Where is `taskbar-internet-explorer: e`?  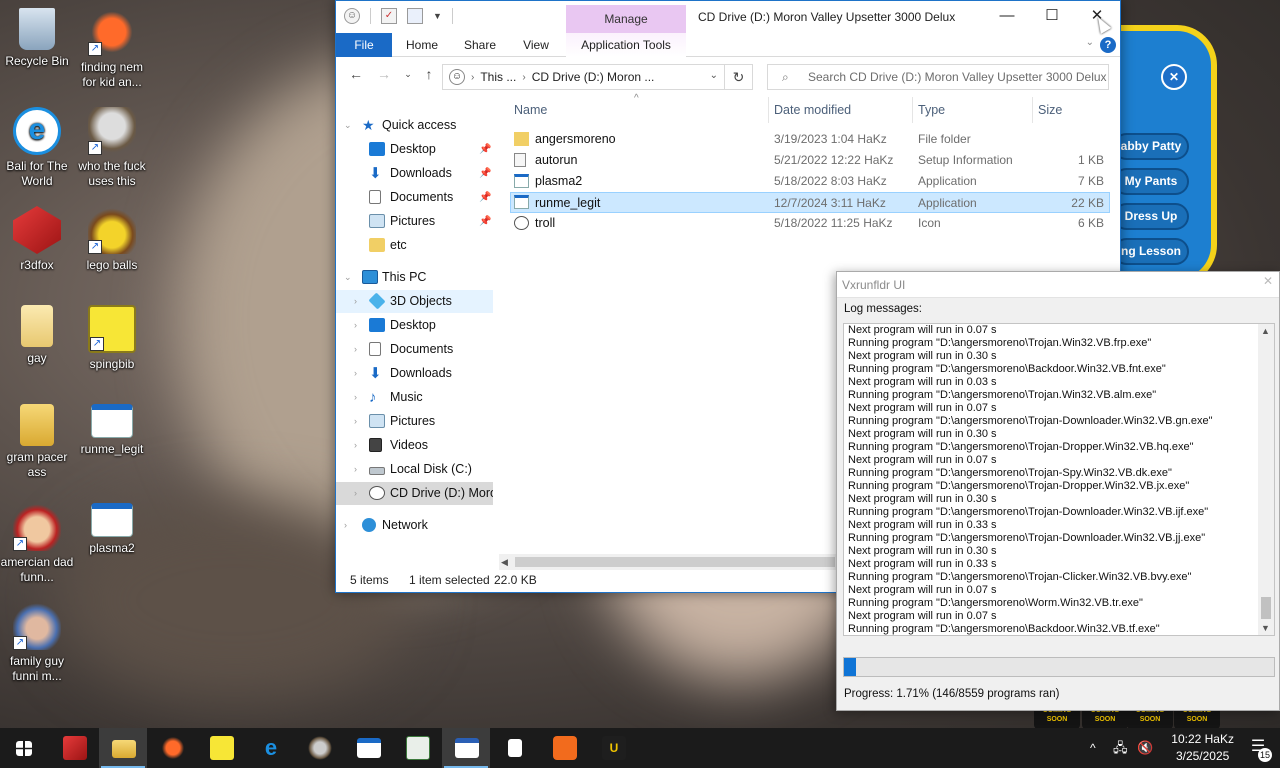 taskbar-internet-explorer: e is located at coordinates (270, 748).